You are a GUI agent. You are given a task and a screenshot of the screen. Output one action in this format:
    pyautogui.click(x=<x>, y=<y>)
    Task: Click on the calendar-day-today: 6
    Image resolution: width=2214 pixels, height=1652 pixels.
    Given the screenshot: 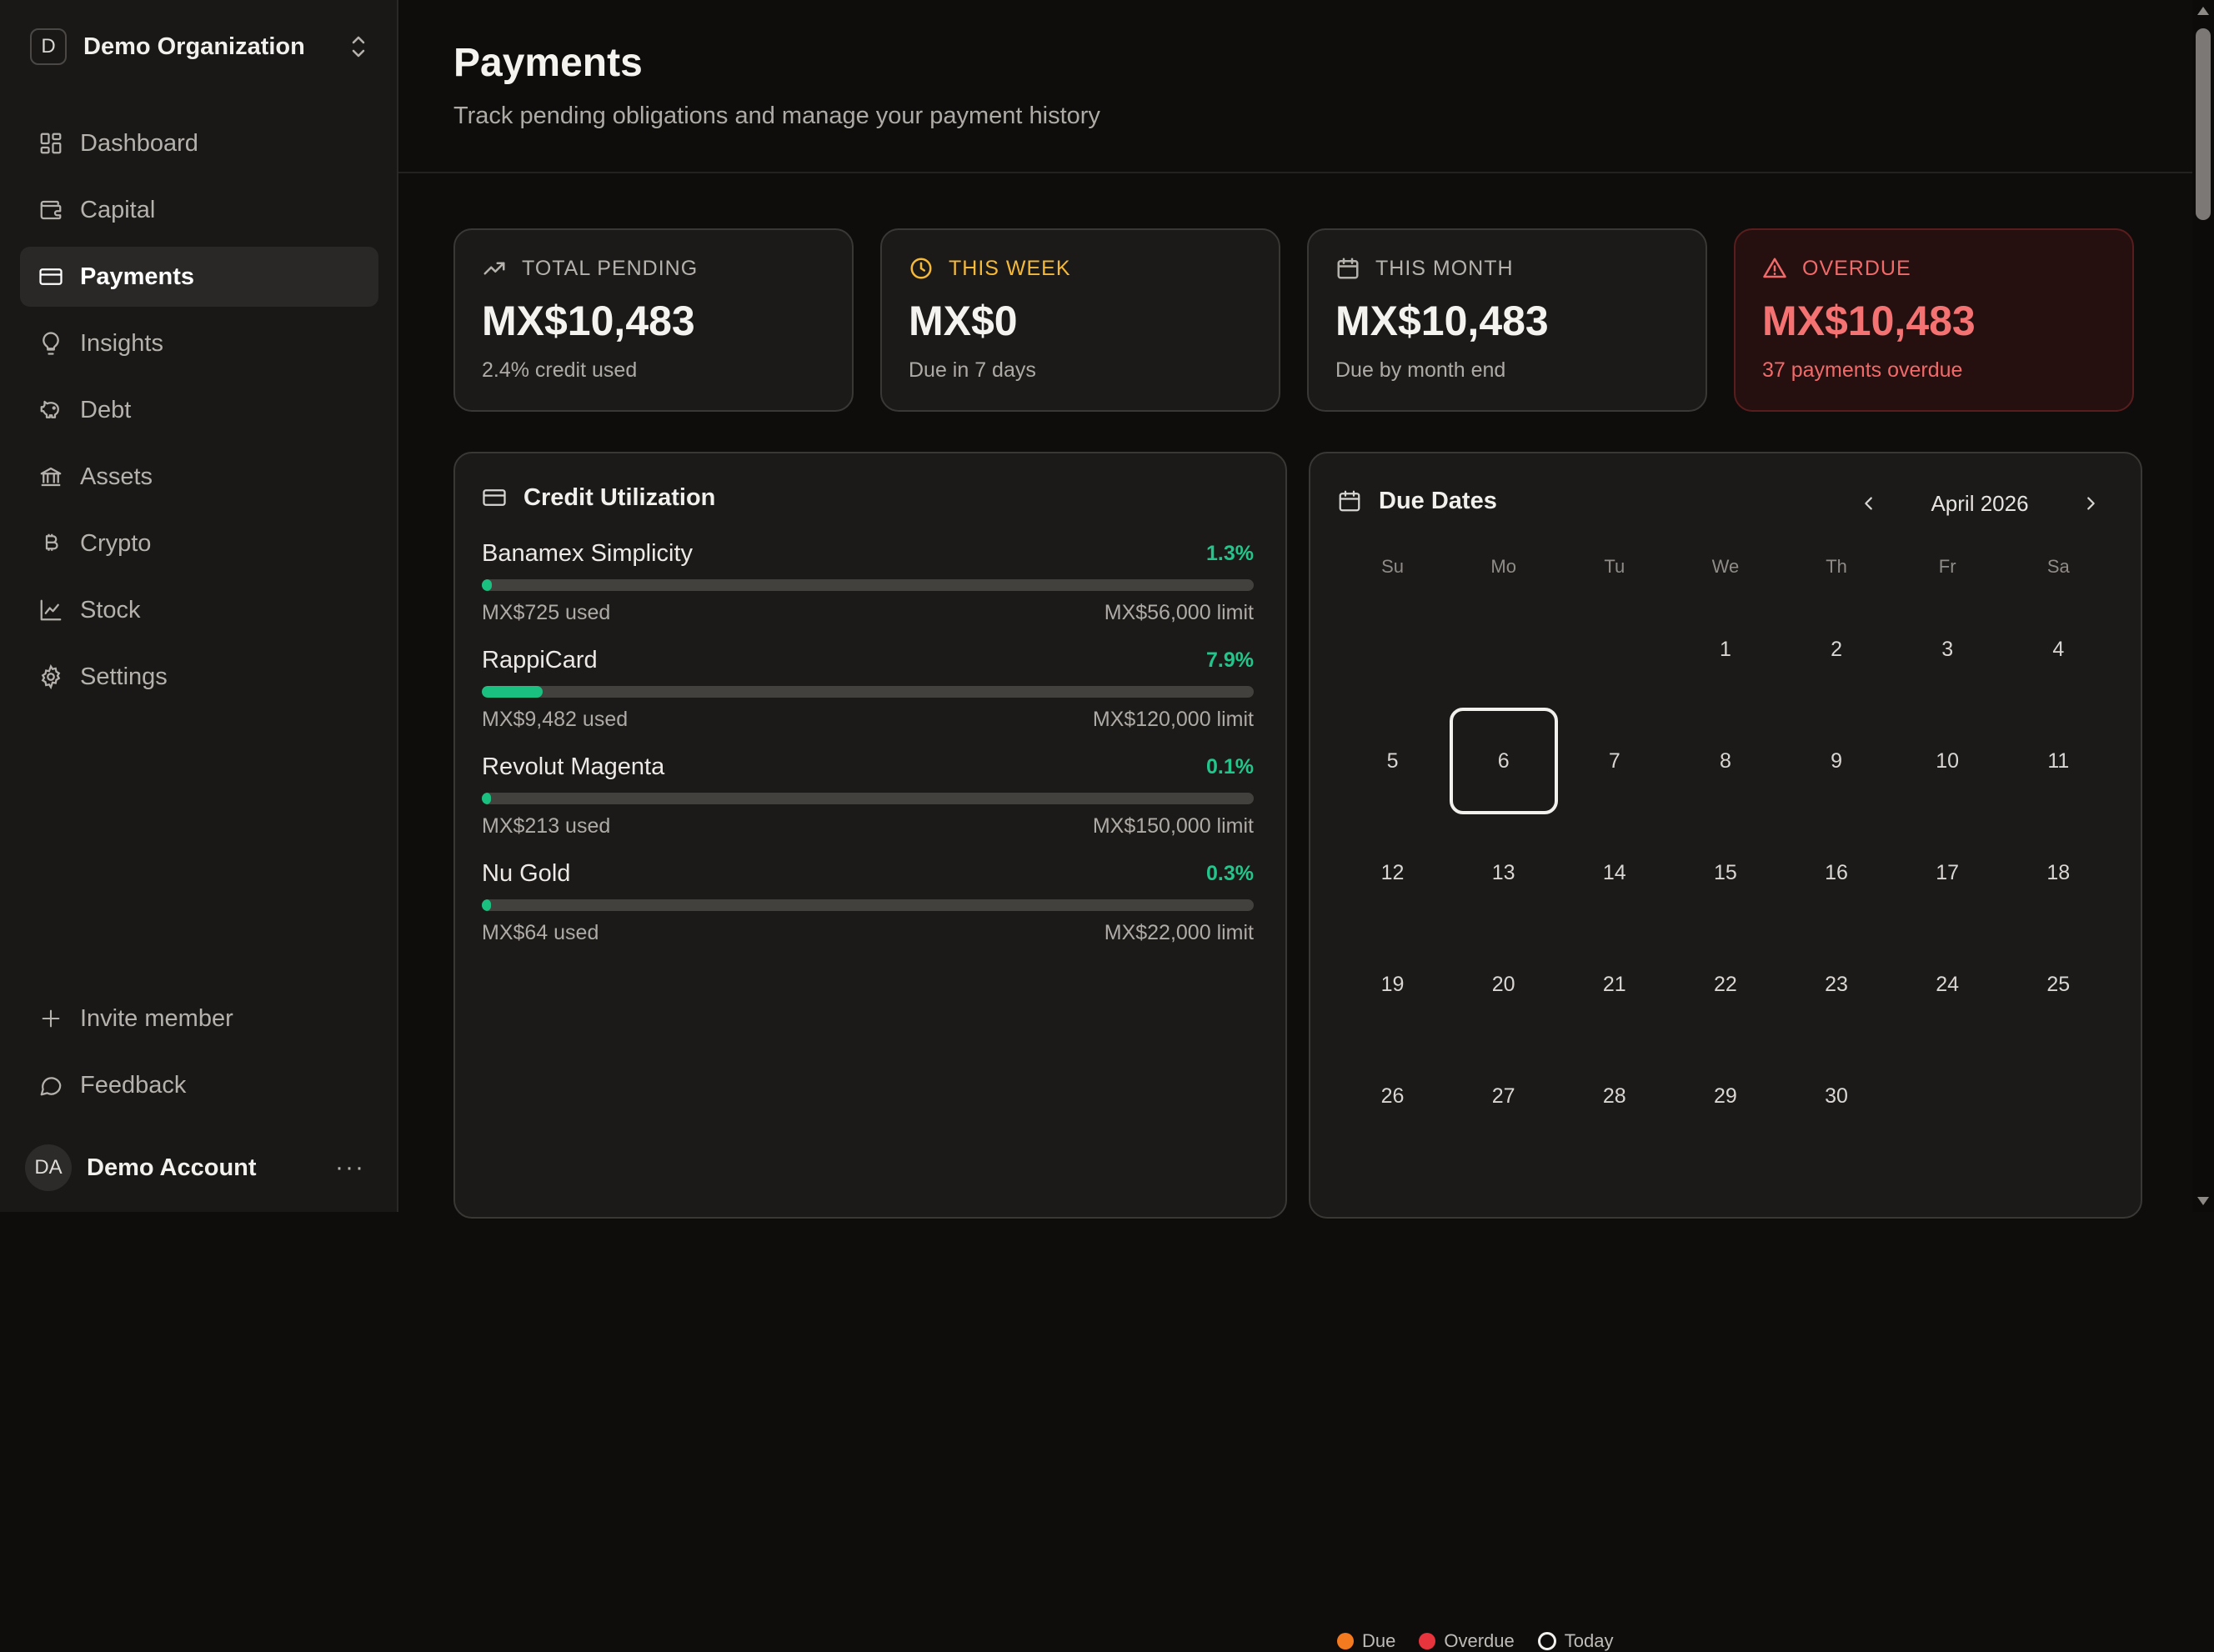 What is the action you would take?
    pyautogui.click(x=1503, y=761)
    